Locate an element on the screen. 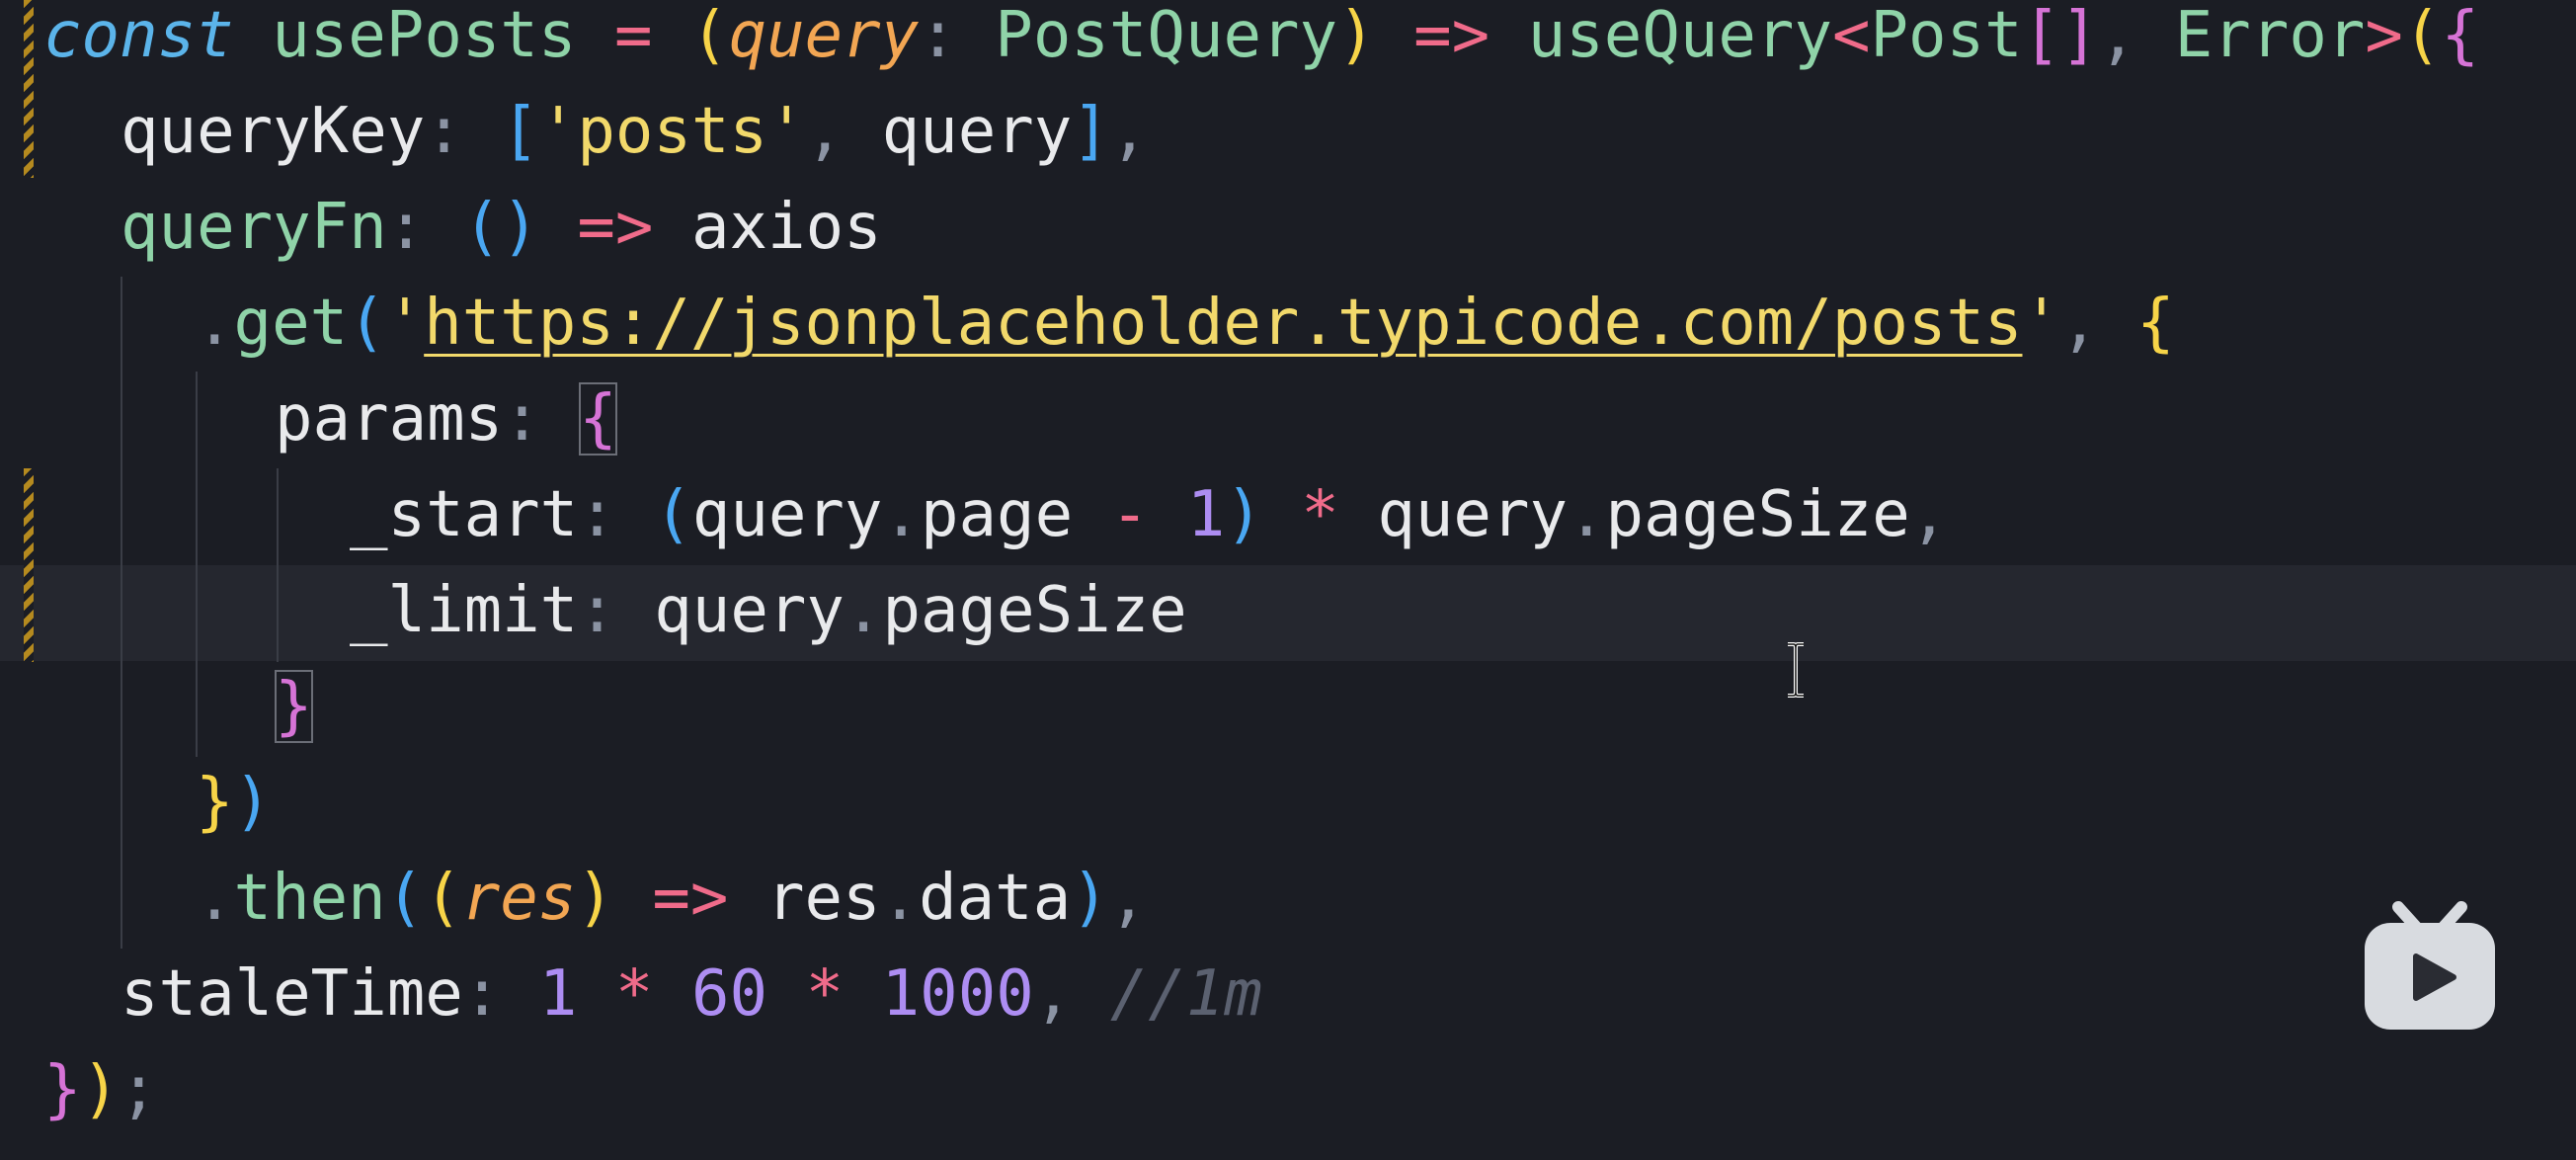 The width and height of the screenshot is (2576, 1160). code-line-9: }) is located at coordinates (1288, 803).